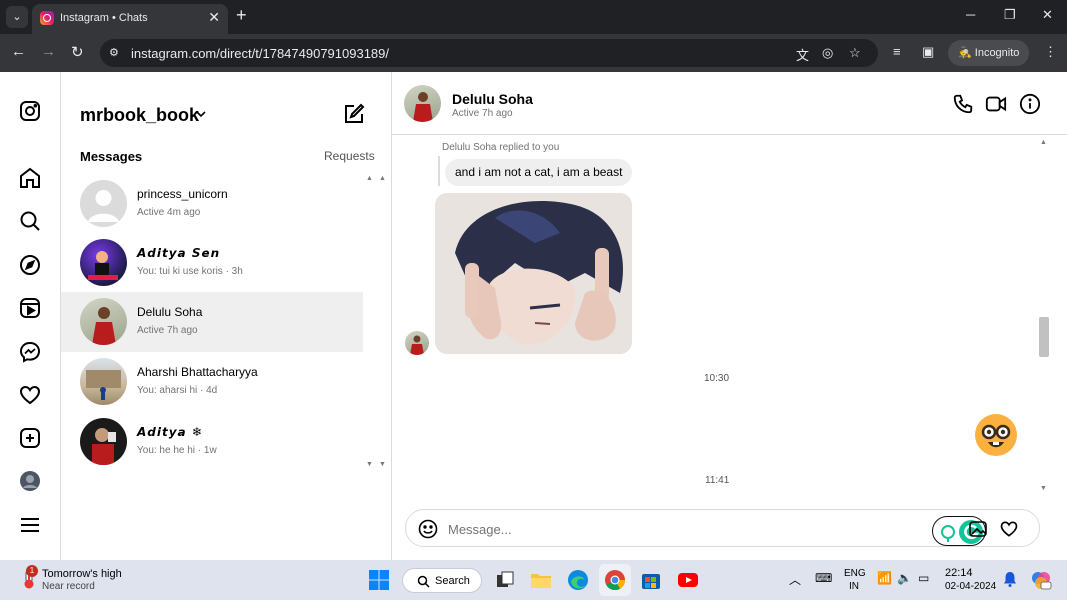  Describe the element at coordinates (30, 352) in the screenshot. I see `messenger-icon` at that location.